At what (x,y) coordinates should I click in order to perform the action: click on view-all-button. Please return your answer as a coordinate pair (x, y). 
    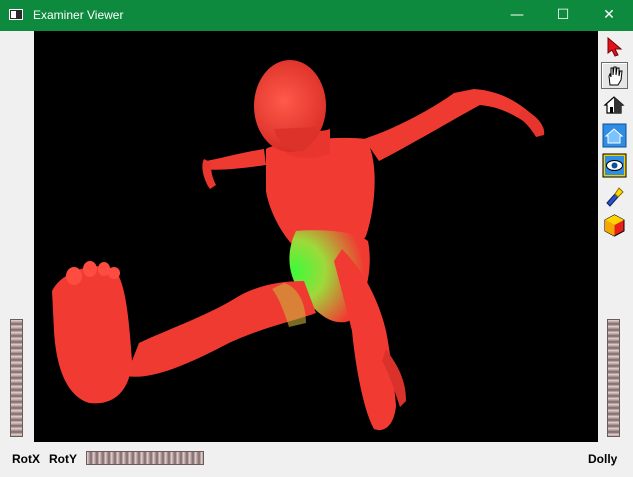
    Looking at the image, I should click on (614, 165).